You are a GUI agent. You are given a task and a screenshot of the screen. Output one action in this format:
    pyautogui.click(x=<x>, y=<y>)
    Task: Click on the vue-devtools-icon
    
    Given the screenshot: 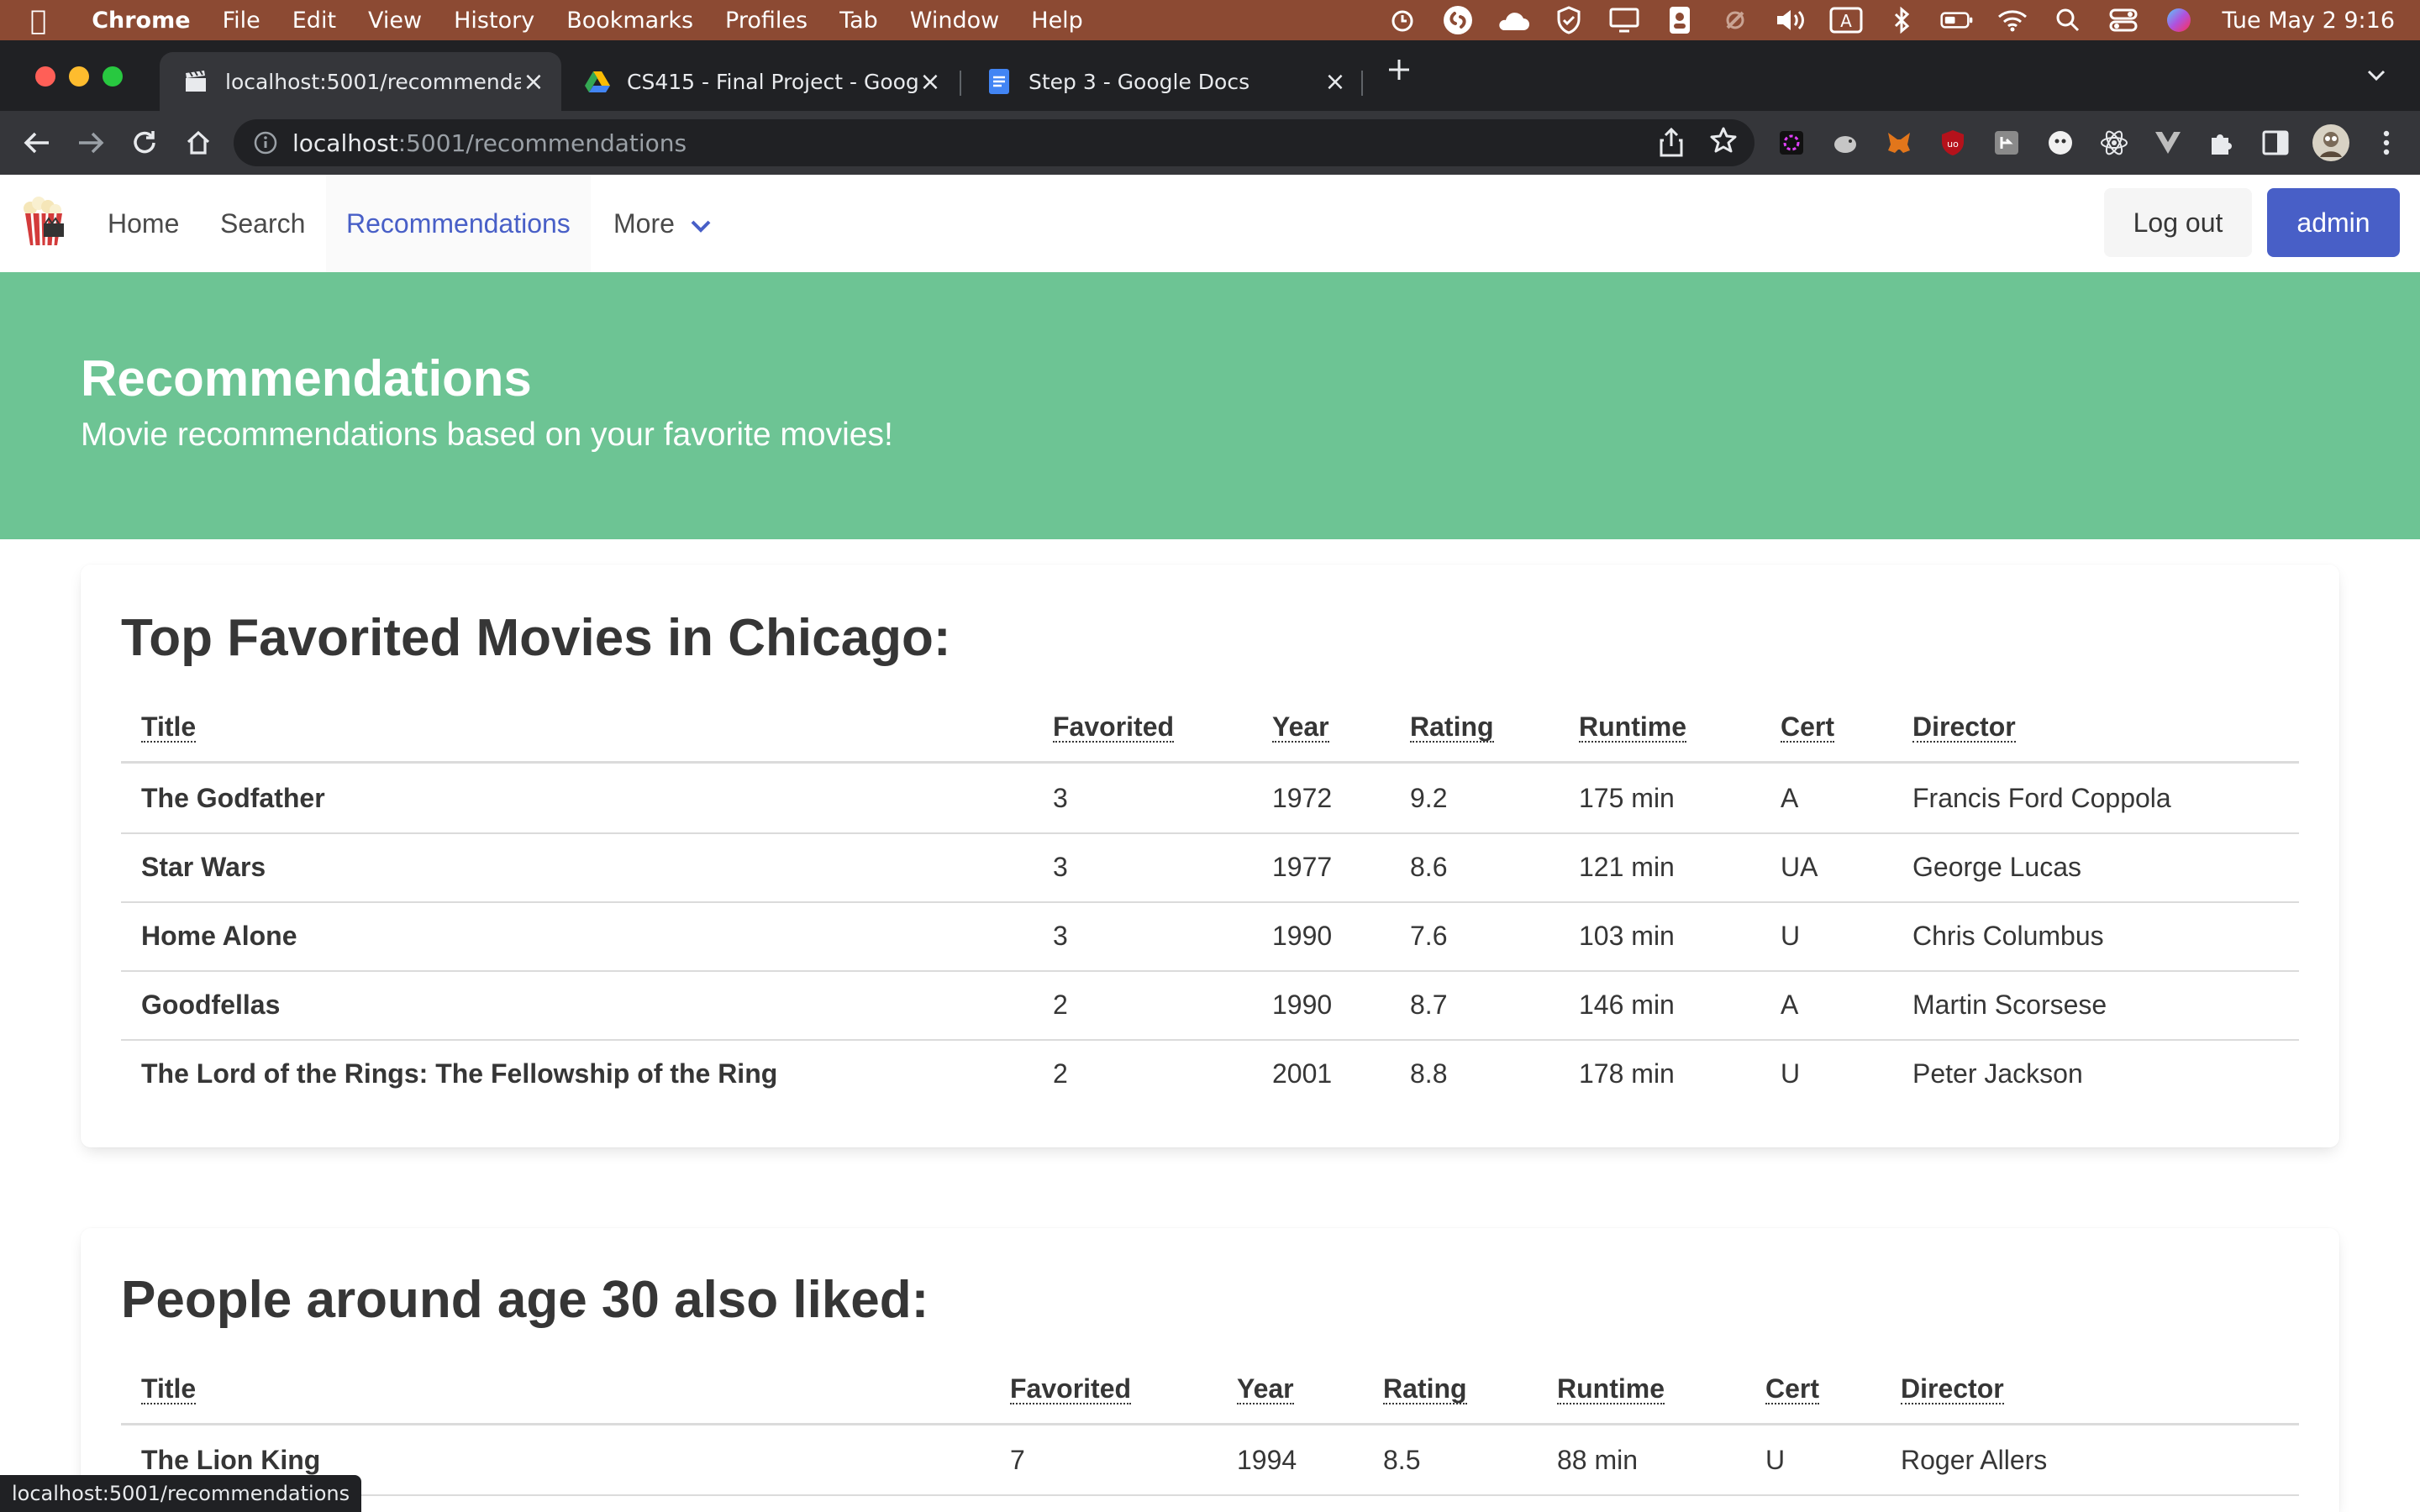 What is the action you would take?
    pyautogui.click(x=2168, y=143)
    